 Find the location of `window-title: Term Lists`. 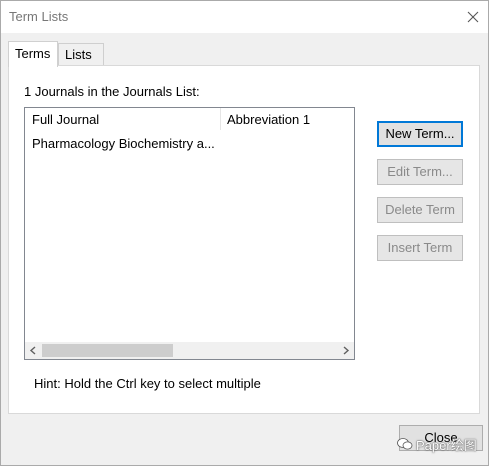

window-title: Term Lists is located at coordinates (39, 16).